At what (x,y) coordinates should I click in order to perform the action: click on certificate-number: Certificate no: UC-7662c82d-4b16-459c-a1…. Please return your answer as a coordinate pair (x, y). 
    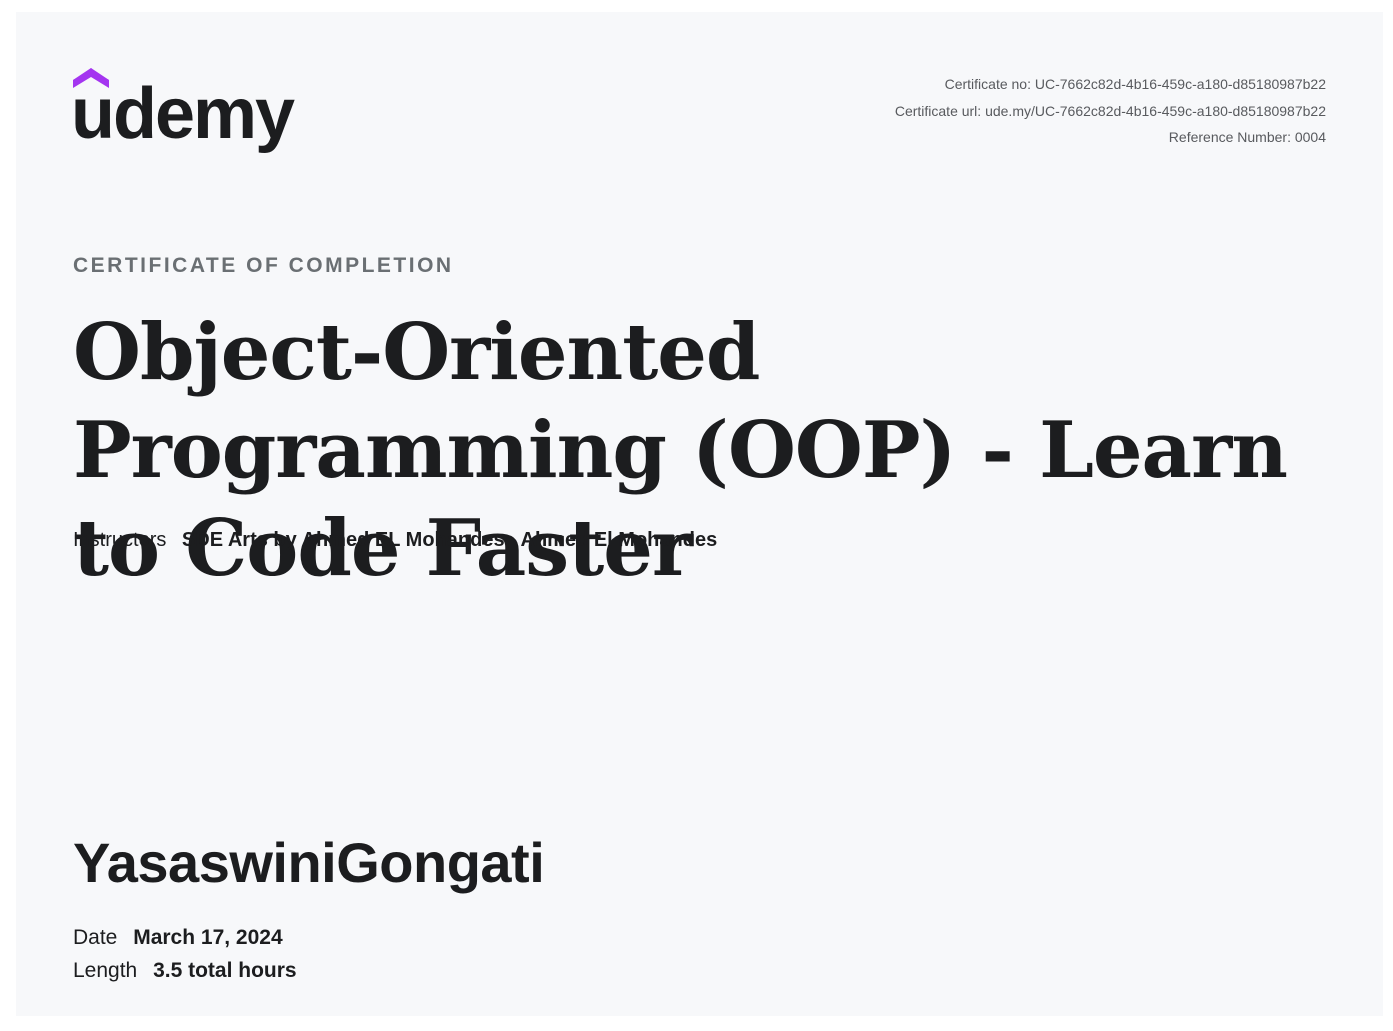
    Looking at the image, I should click on (1135, 84).